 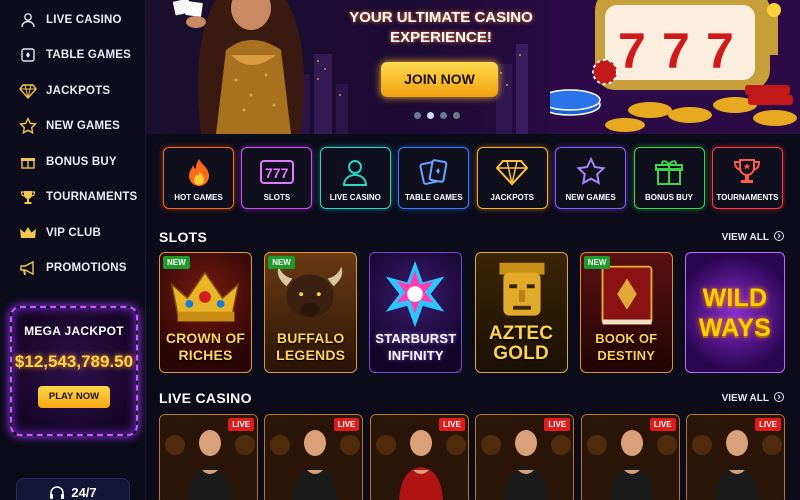 What do you see at coordinates (626, 347) in the screenshot?
I see `slot-game-title: BOOK OF DESTINY` at bounding box center [626, 347].